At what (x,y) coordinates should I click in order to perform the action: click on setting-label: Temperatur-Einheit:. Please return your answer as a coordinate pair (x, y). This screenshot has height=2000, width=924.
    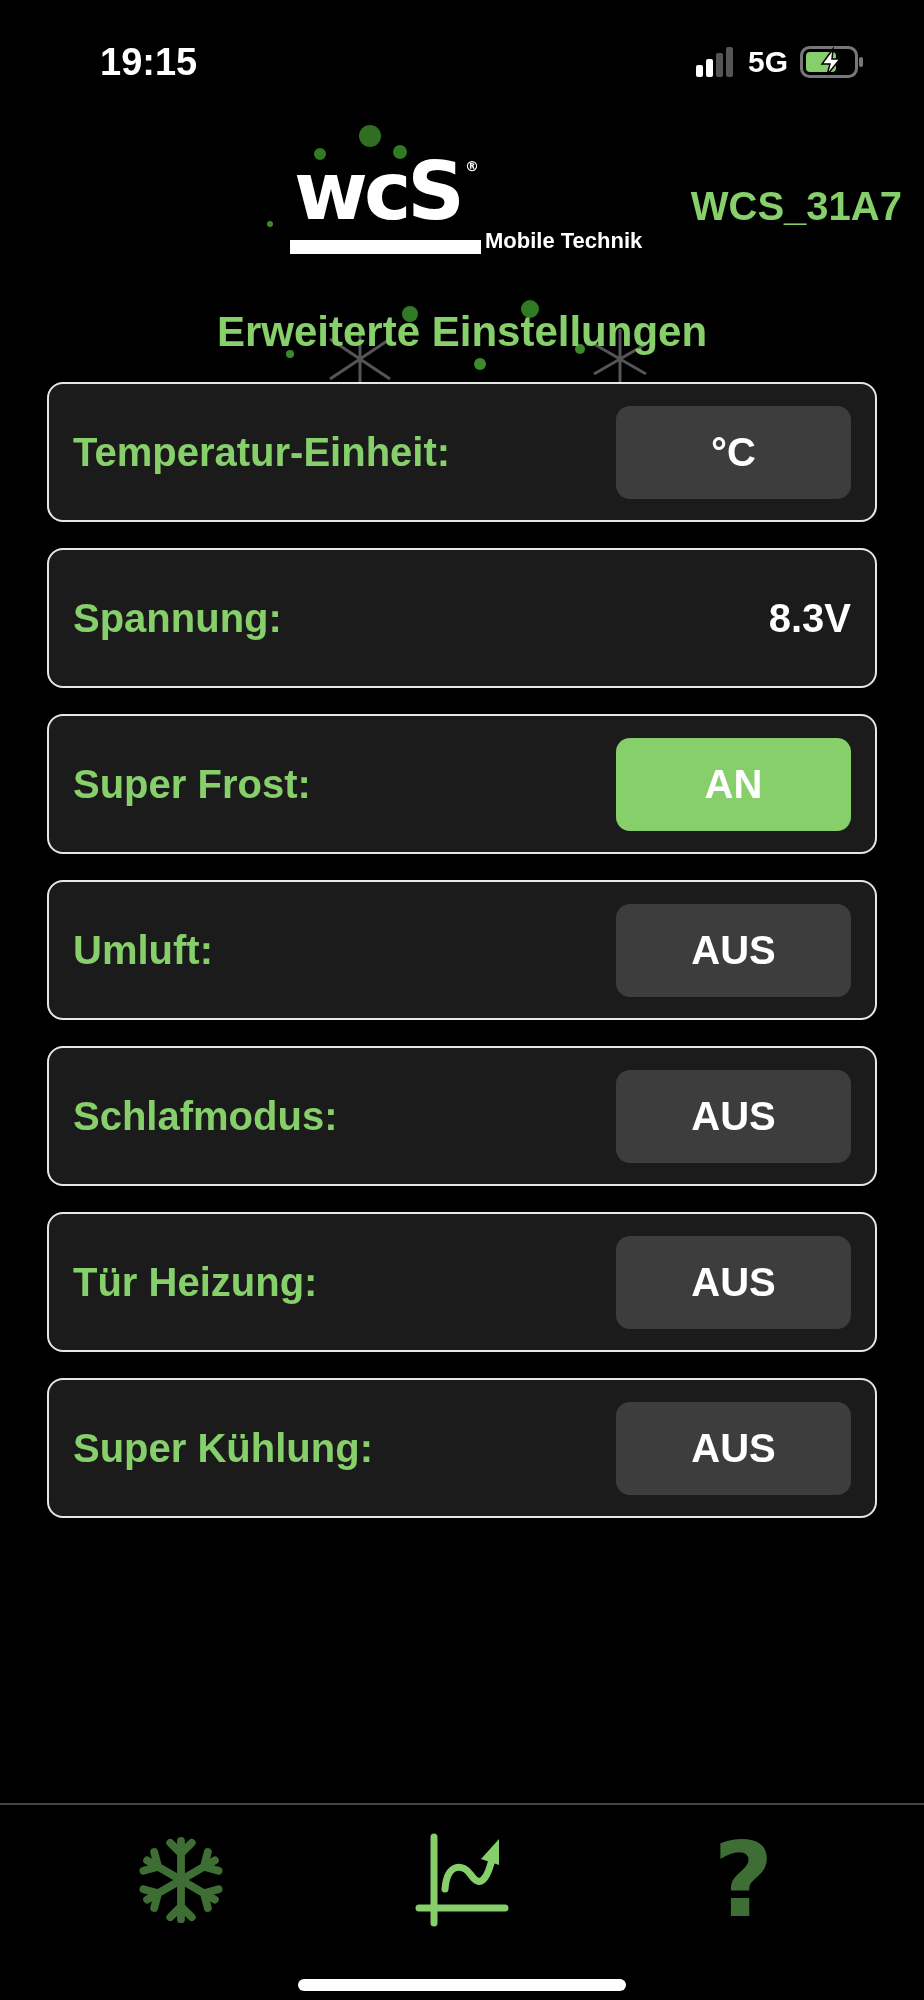
    Looking at the image, I should click on (262, 452).